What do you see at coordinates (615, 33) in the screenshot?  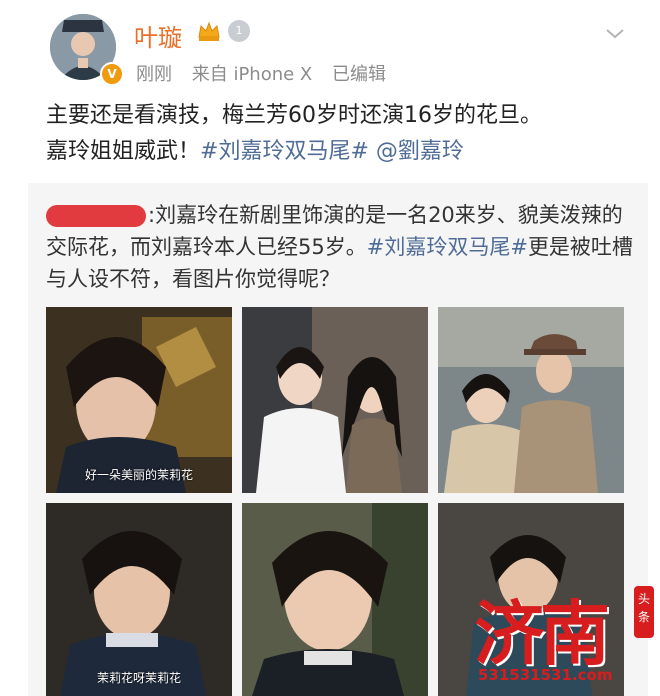 I see `chevron-down-icon` at bounding box center [615, 33].